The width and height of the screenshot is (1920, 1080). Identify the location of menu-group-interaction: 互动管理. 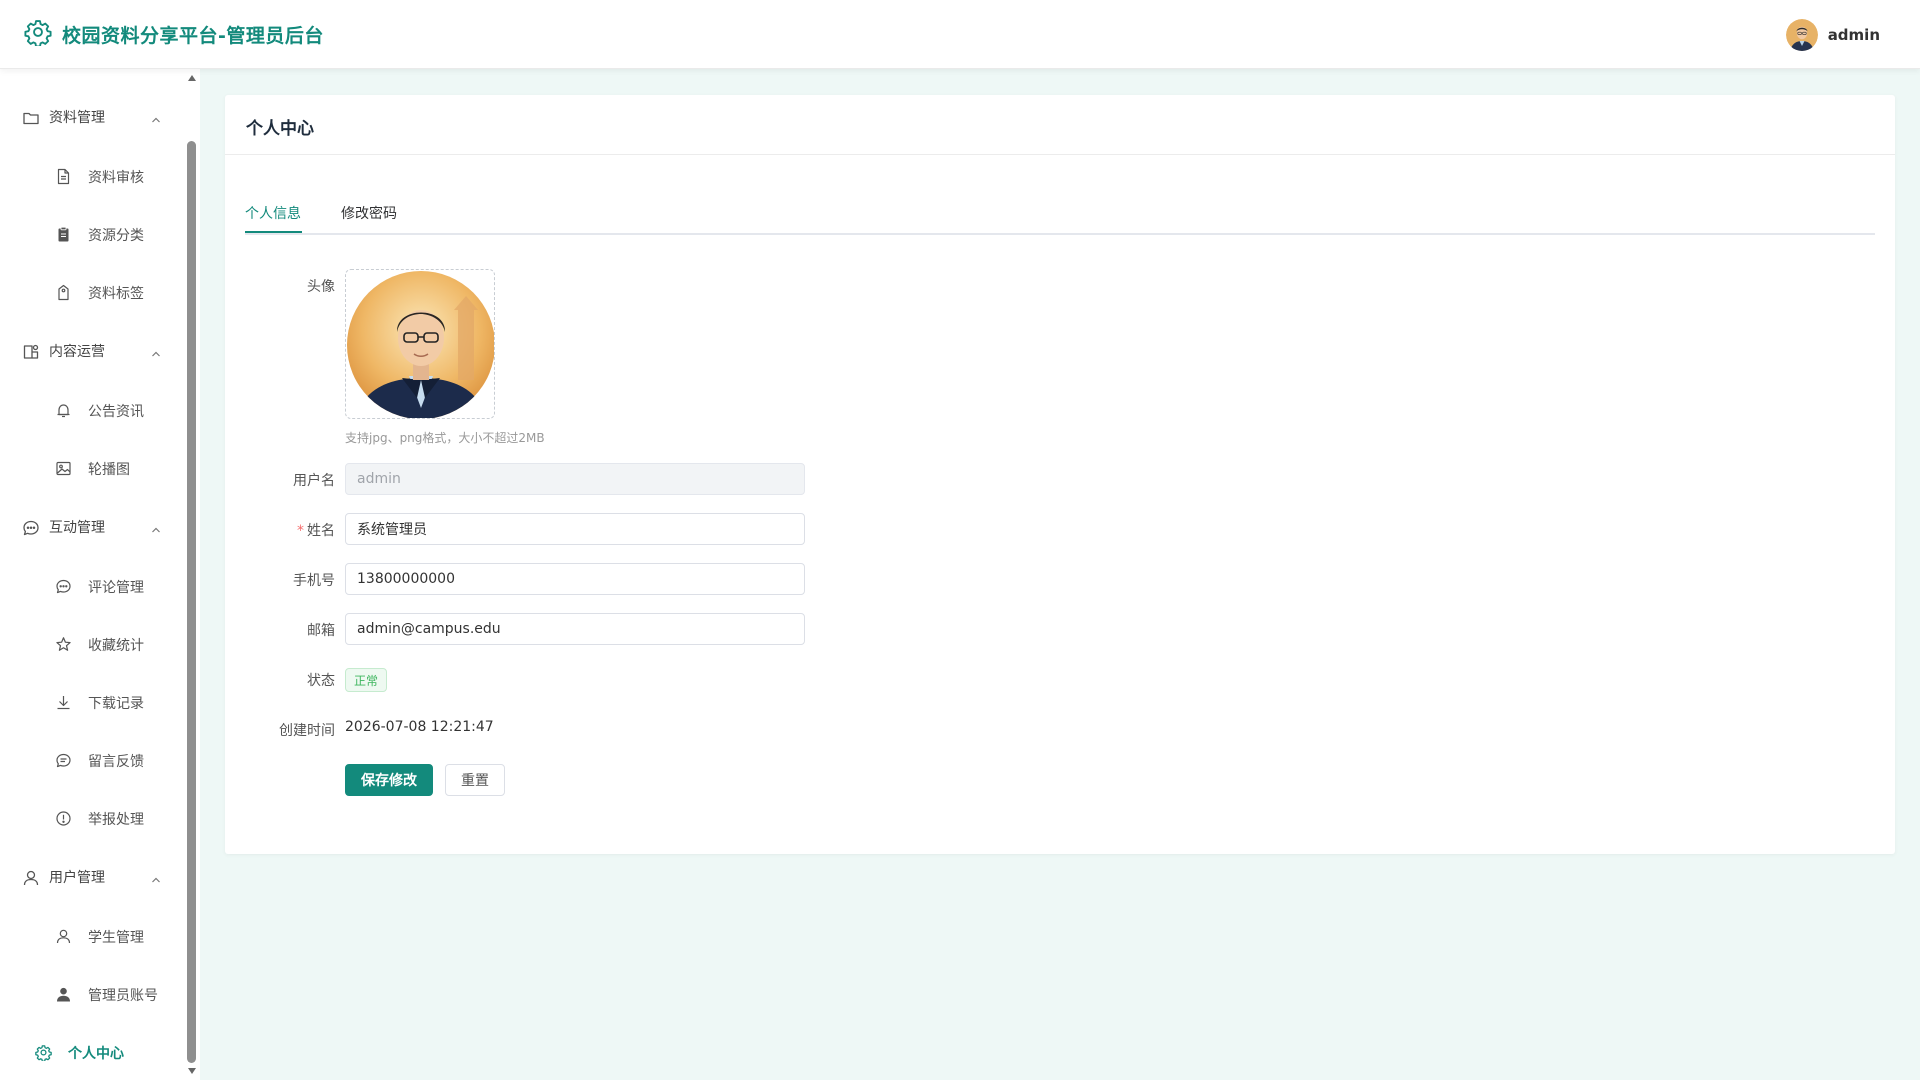
(93, 527).